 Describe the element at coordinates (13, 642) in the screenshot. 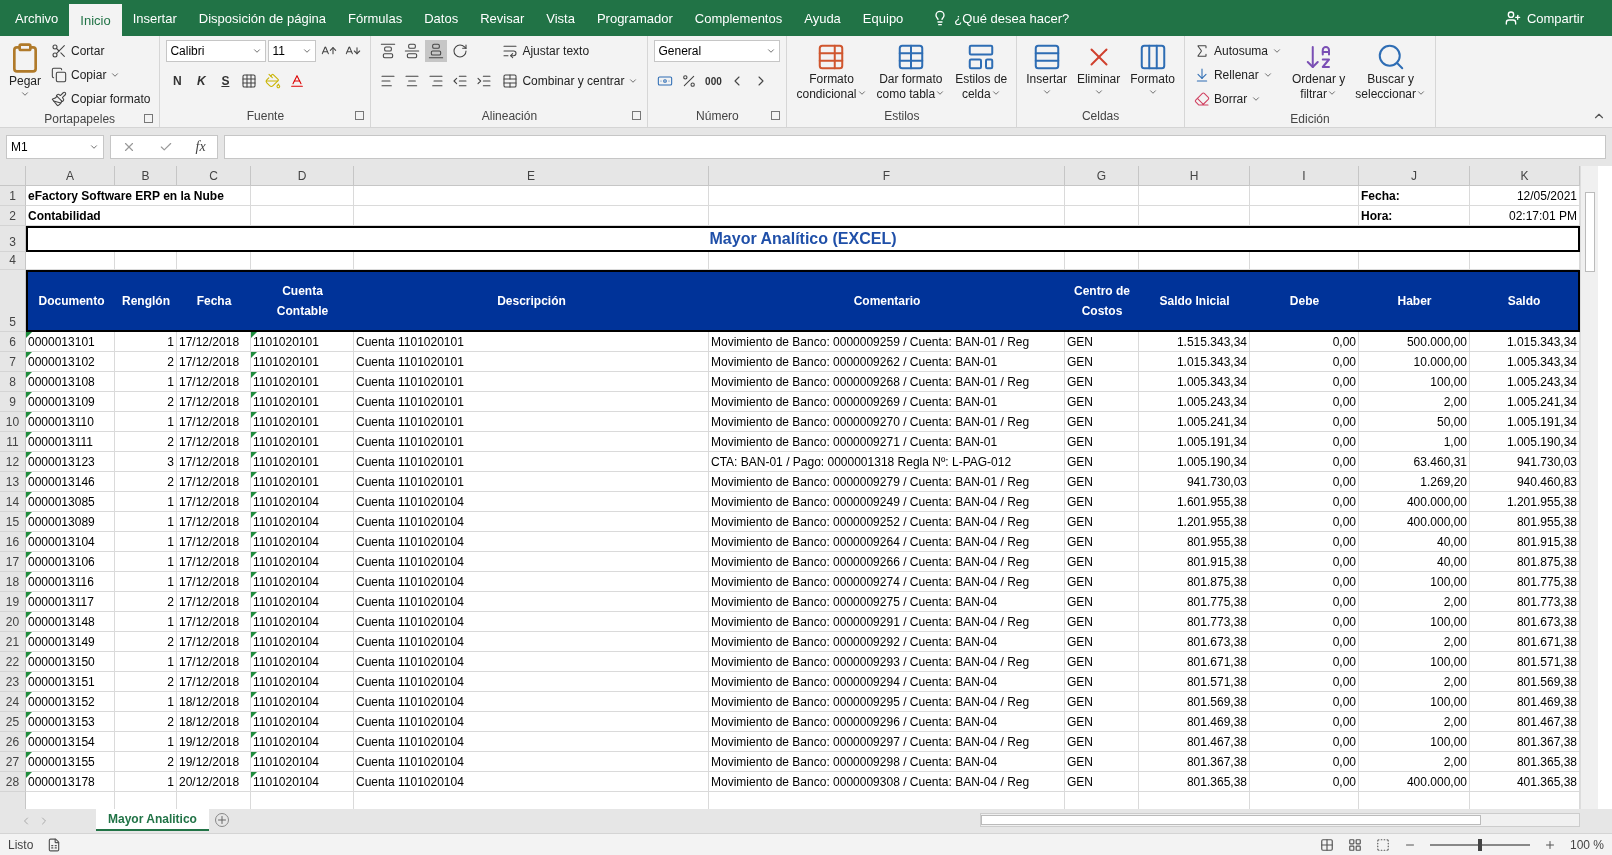

I see `row-number: 21` at that location.